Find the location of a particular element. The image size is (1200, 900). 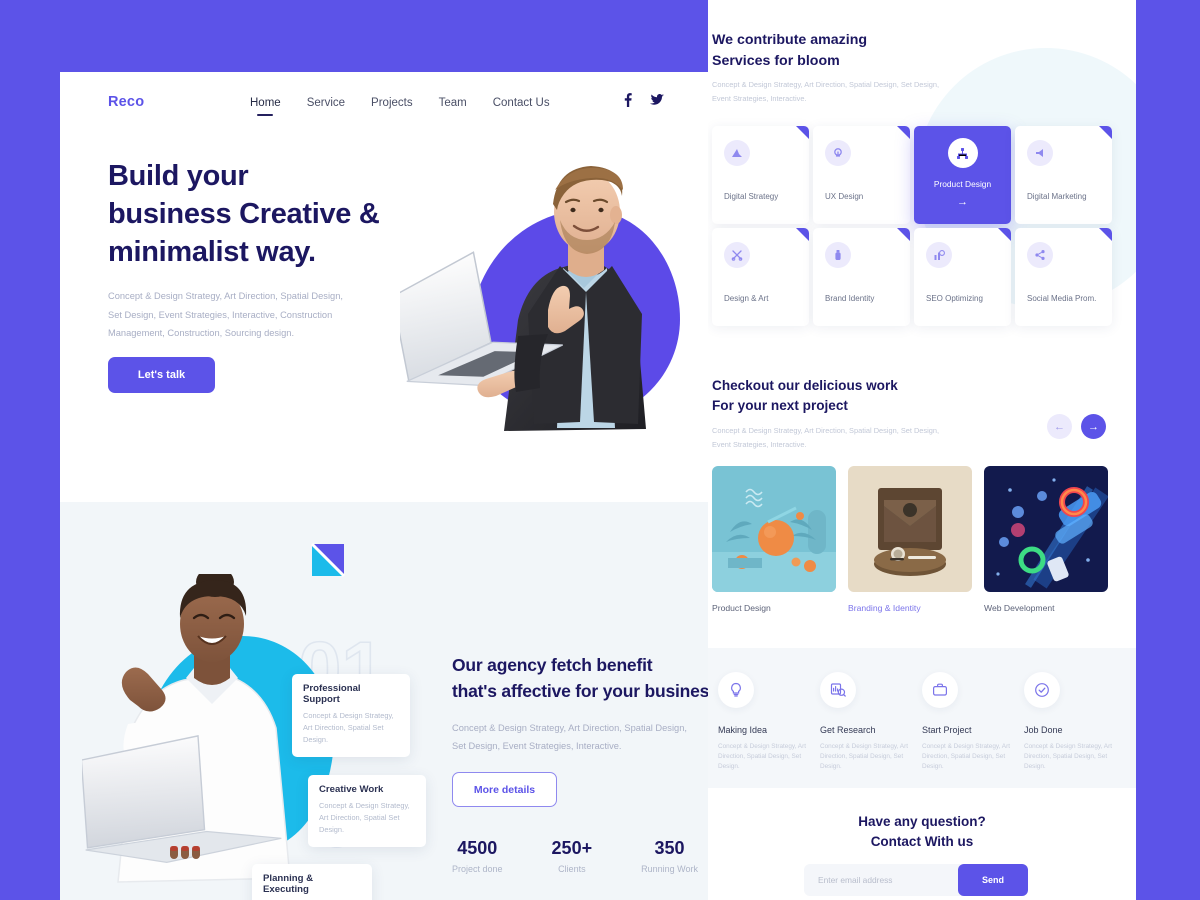

work-title-line-1: Checkout our delicious work is located at coordinates (805, 385).